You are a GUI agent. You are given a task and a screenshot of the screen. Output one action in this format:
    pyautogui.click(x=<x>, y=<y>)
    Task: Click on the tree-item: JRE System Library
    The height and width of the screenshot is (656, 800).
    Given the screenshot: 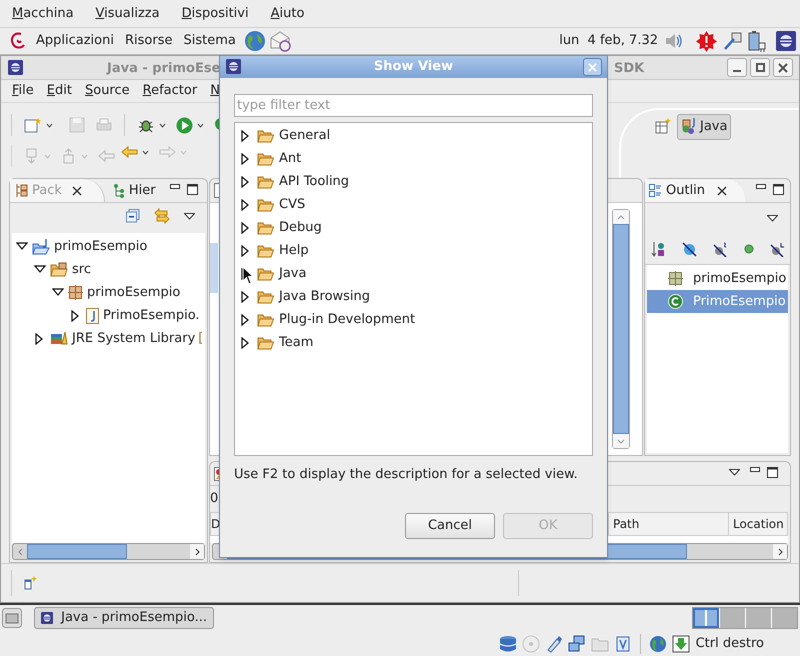 What is the action you would take?
    pyautogui.click(x=134, y=338)
    